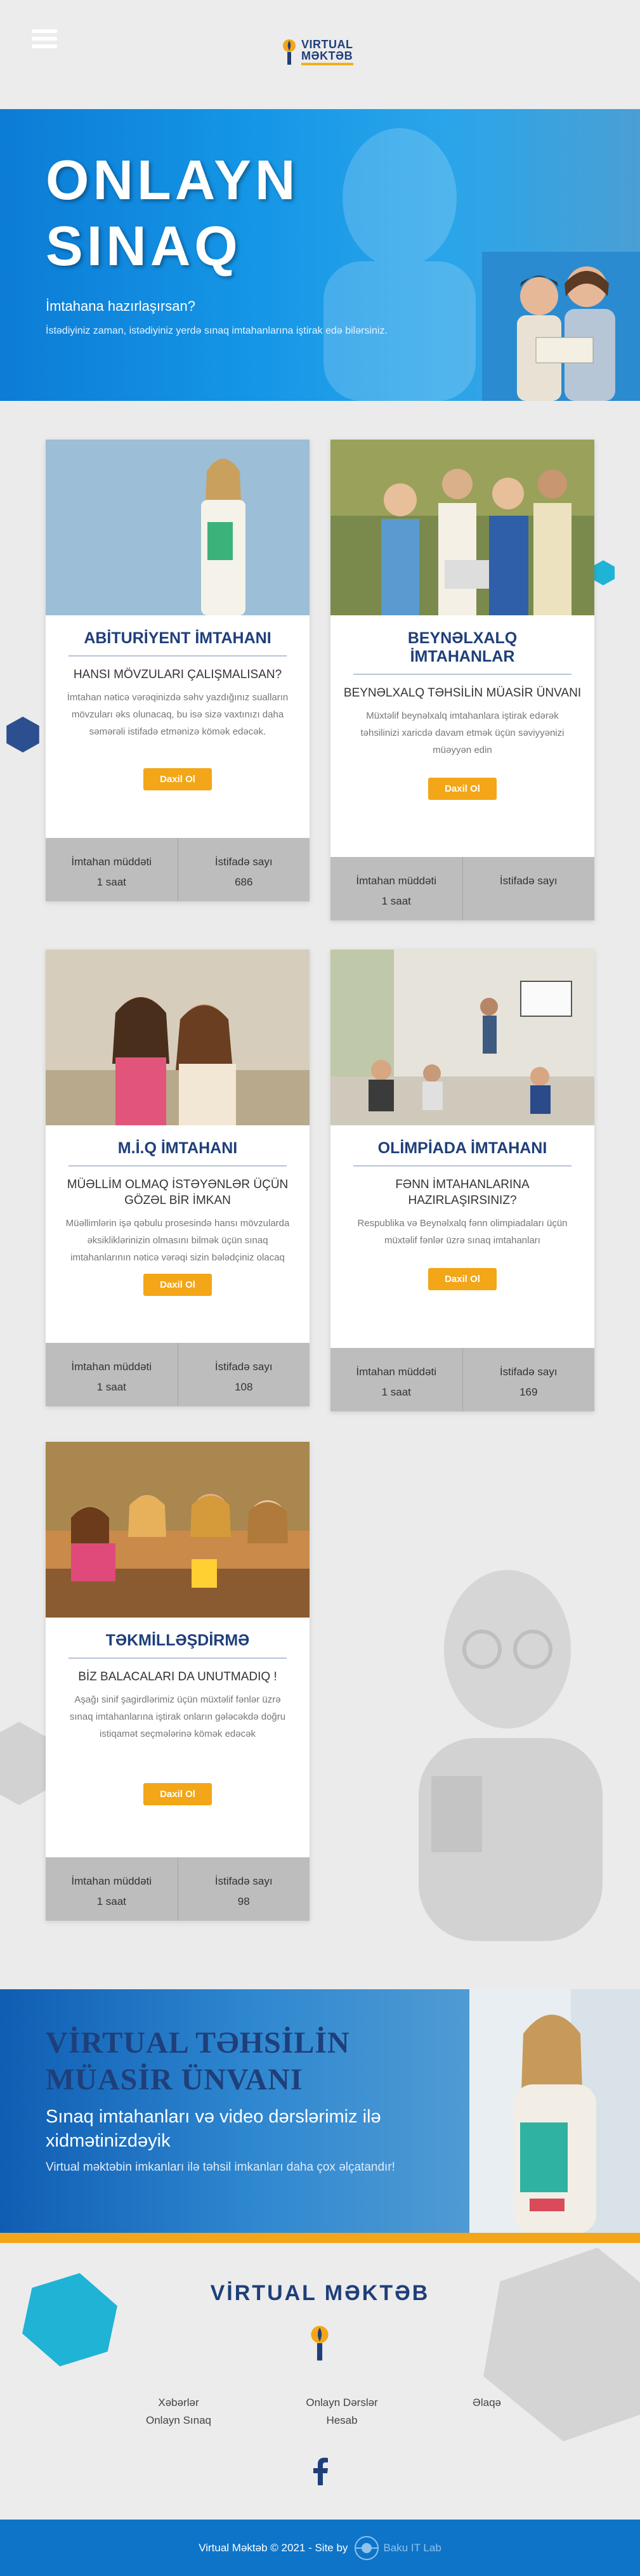 This screenshot has width=640, height=2576. What do you see at coordinates (178, 1374) in the screenshot?
I see `card-stats: İmtahan müddəti 1 saat İstifadə sayı 108` at bounding box center [178, 1374].